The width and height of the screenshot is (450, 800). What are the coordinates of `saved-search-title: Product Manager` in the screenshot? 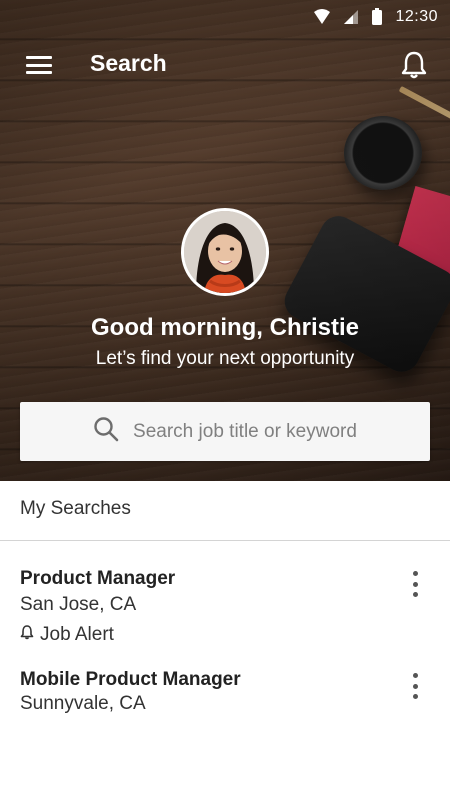 It's located at (98, 578).